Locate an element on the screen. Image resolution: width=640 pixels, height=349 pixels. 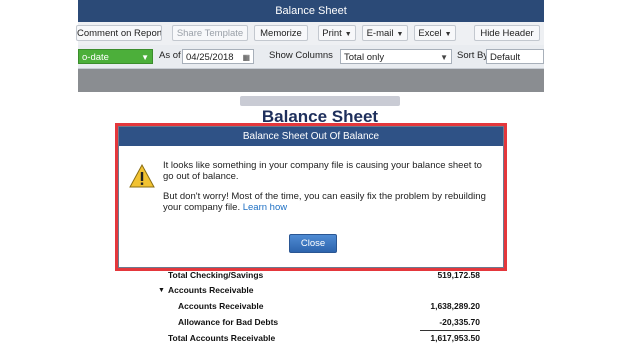
hide-header-button: Hide Header is located at coordinates (507, 33).